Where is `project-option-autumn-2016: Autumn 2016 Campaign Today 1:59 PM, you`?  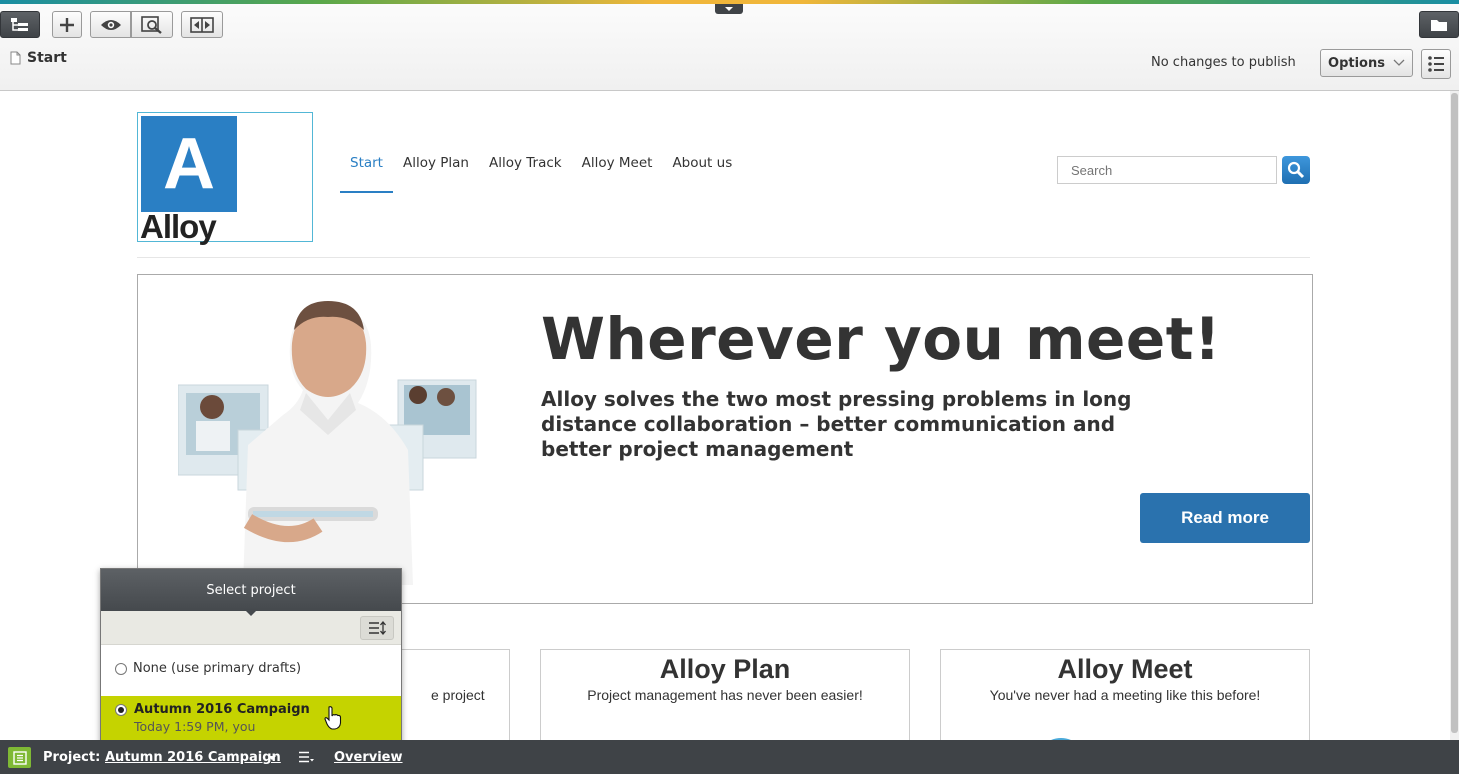
project-option-autumn-2016: Autumn 2016 Campaign Today 1:59 PM, you is located at coordinates (251, 718).